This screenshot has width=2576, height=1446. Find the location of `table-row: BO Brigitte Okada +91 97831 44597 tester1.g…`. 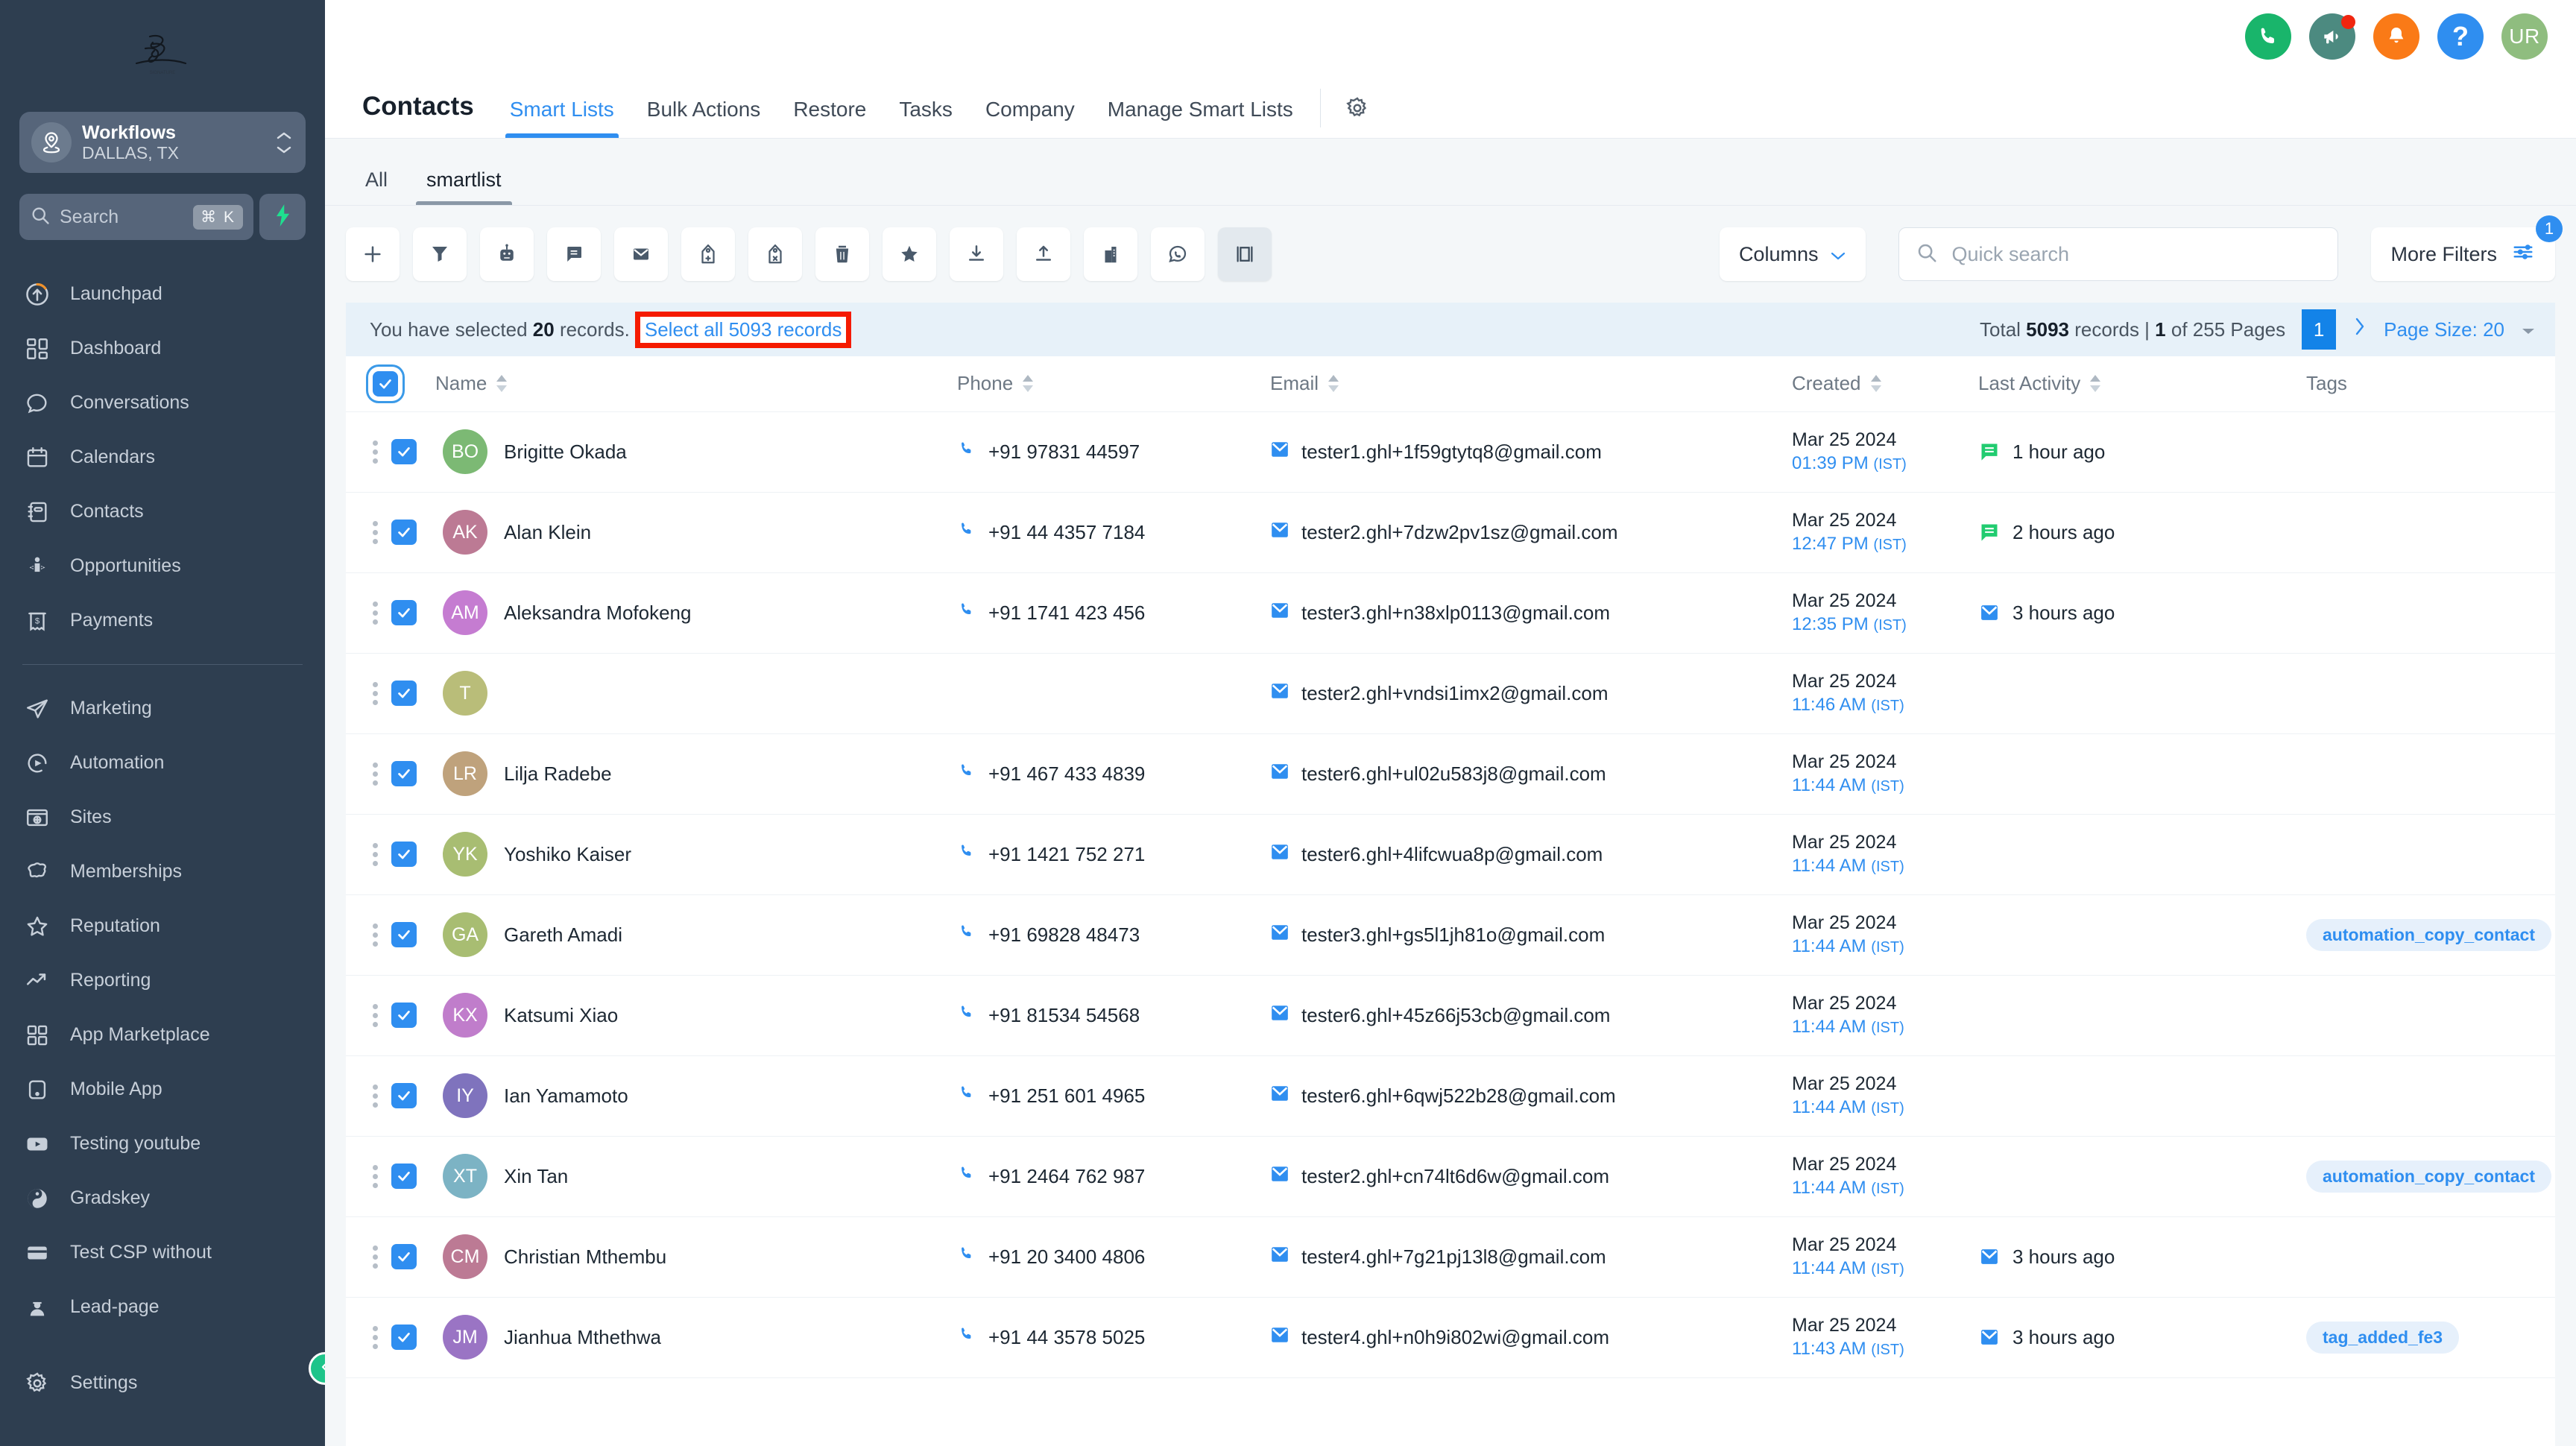

table-row: BO Brigitte Okada +91 97831 44597 tester1.g… is located at coordinates (1450, 452).